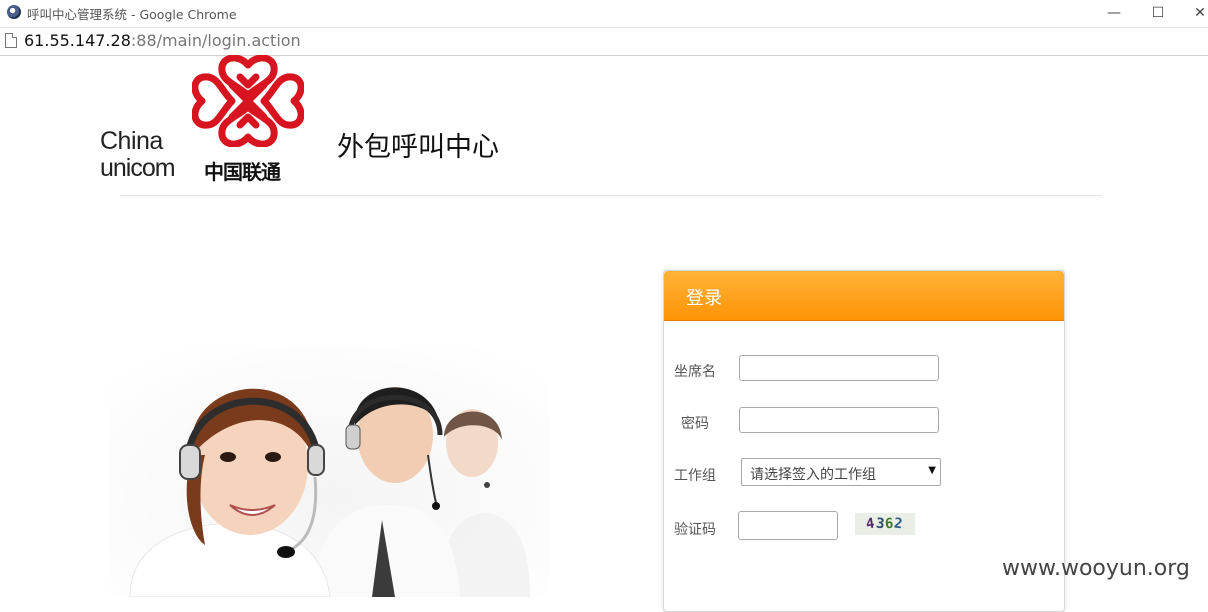 The width and height of the screenshot is (1208, 612). Describe the element at coordinates (1158, 13) in the screenshot. I see `maximize-button: ☐` at that location.